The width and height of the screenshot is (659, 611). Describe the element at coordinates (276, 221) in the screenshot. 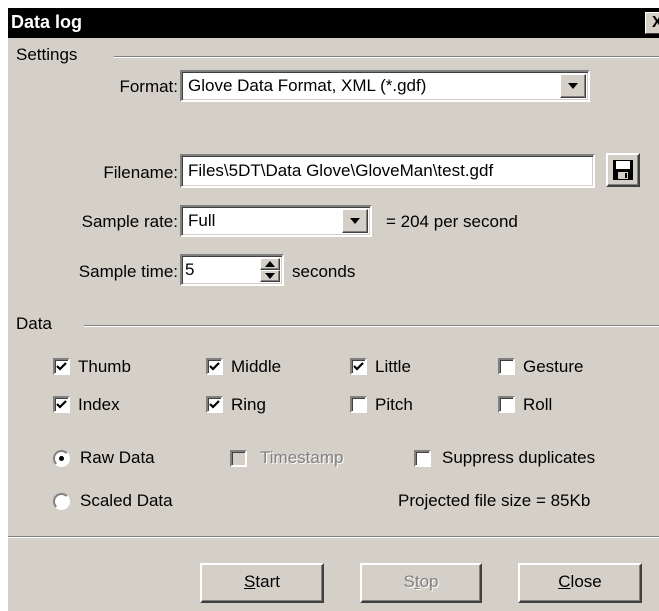

I see `sample-rate-select: Full` at that location.